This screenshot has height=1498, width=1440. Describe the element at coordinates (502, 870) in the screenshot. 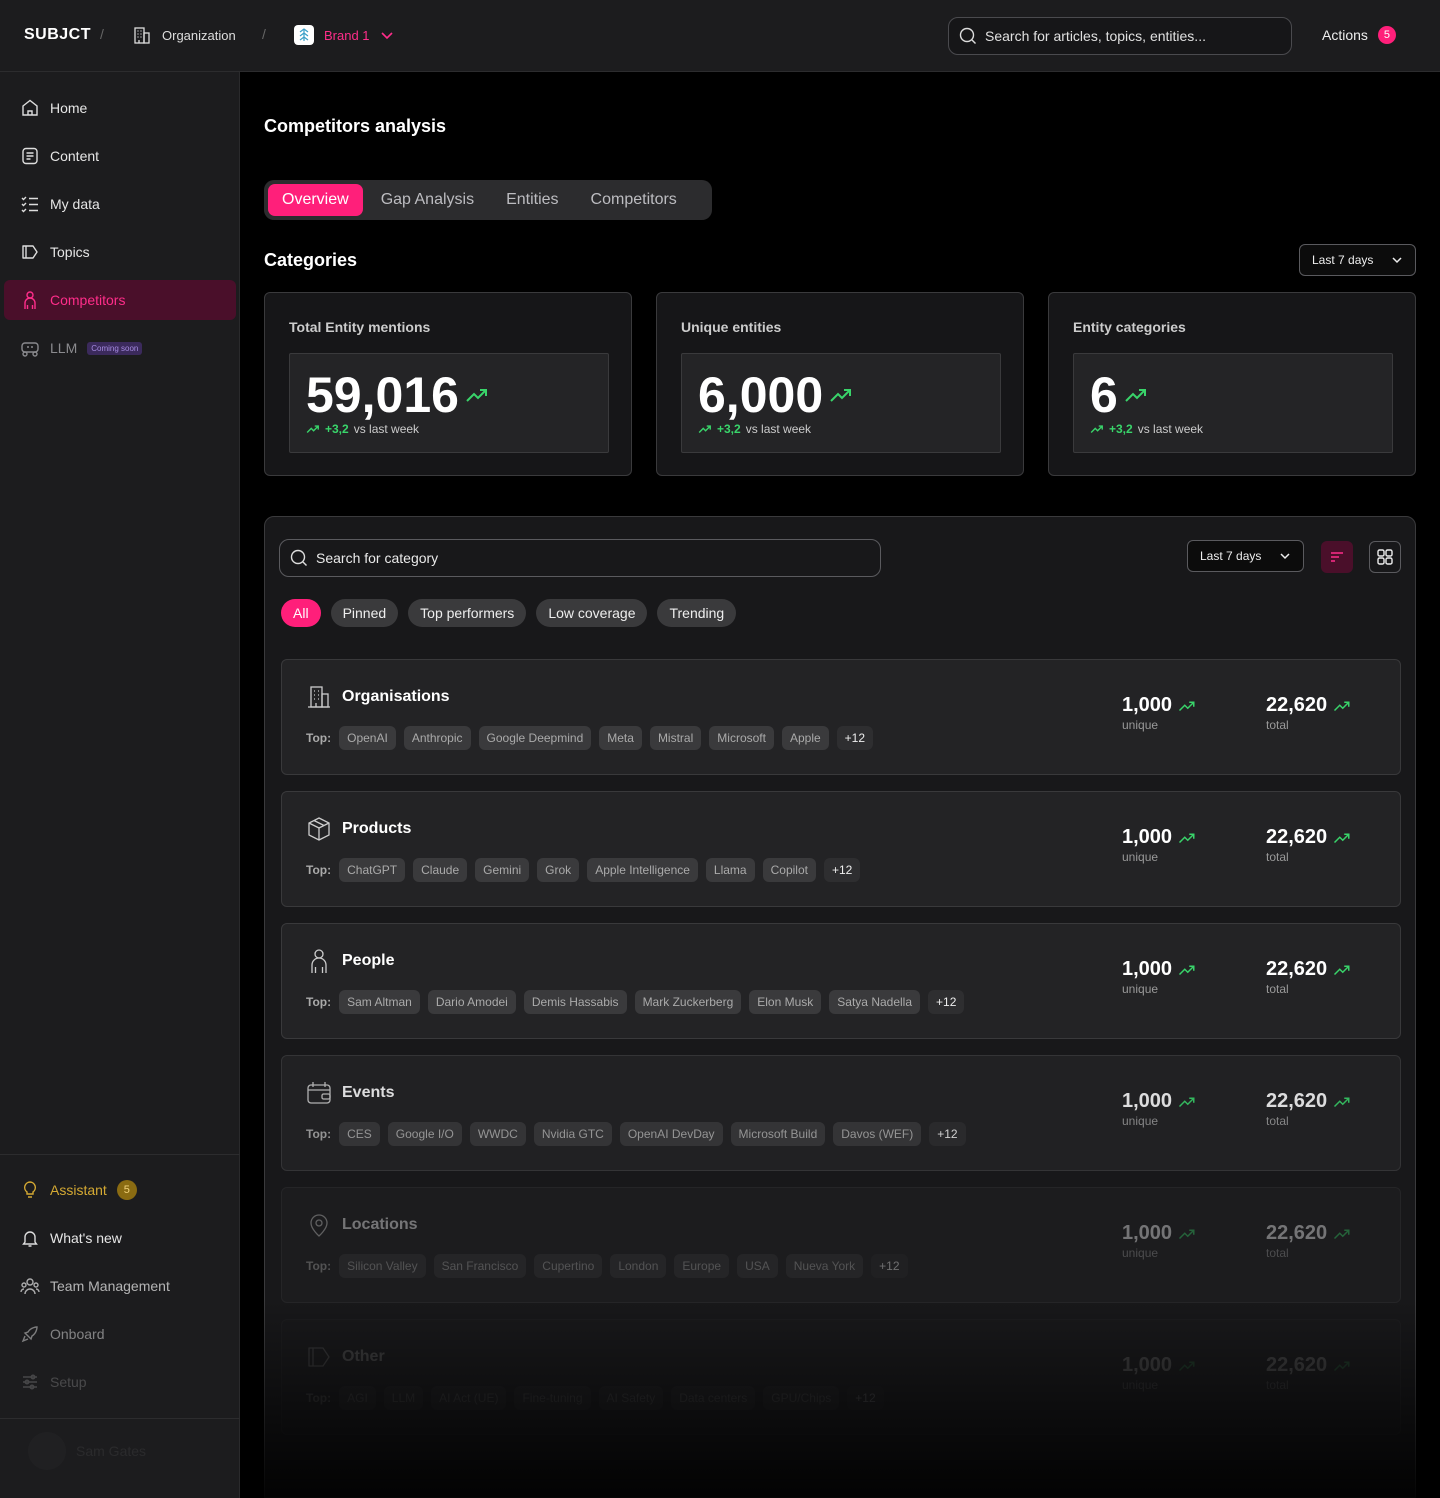

I see `entity-tag: Gemini` at that location.